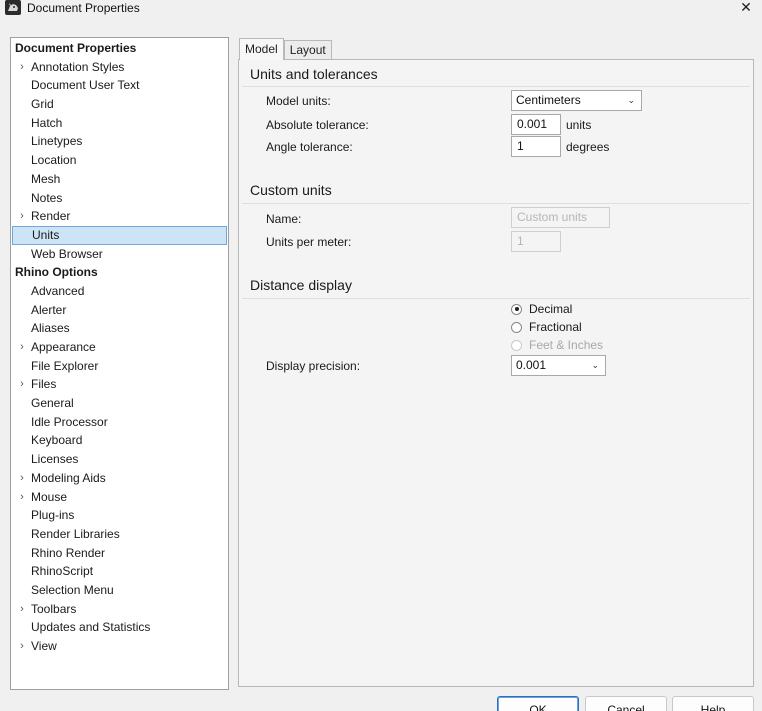  What do you see at coordinates (536, 146) in the screenshot?
I see `angle-tolerance-input: 1` at bounding box center [536, 146].